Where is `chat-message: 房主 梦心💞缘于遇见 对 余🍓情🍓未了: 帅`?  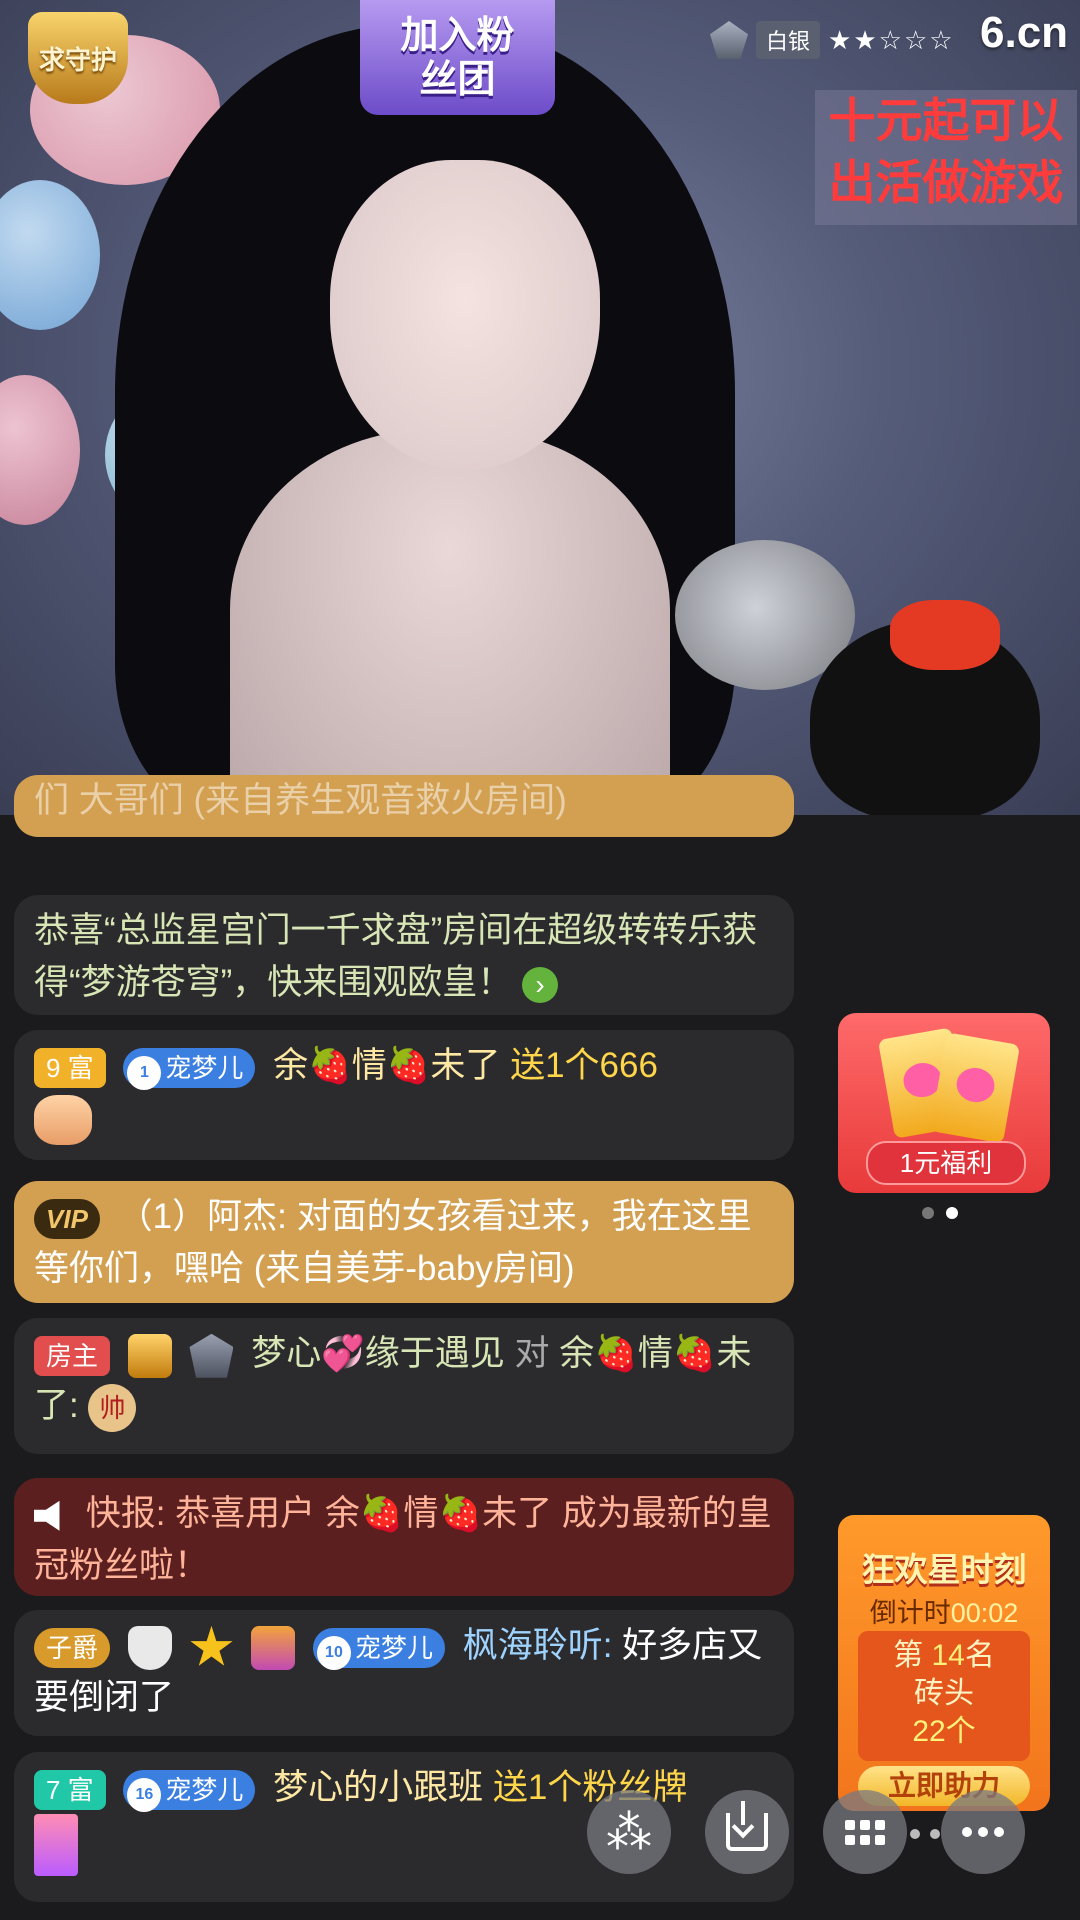 chat-message: 房主 梦心💞缘于遇见 对 余🍓情🍓未了: 帅 is located at coordinates (404, 1386).